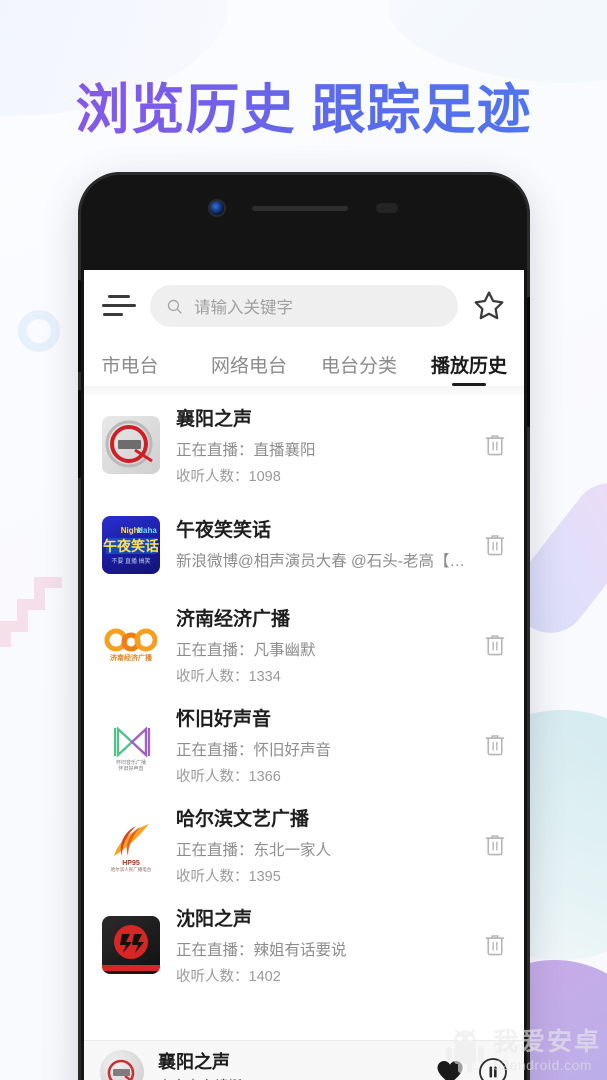 Image resolution: width=607 pixels, height=1080 pixels. I want to click on table-row: 沈阳之声 正在直播：辣姐有话要说 收听人数：1402, so click(304, 945).